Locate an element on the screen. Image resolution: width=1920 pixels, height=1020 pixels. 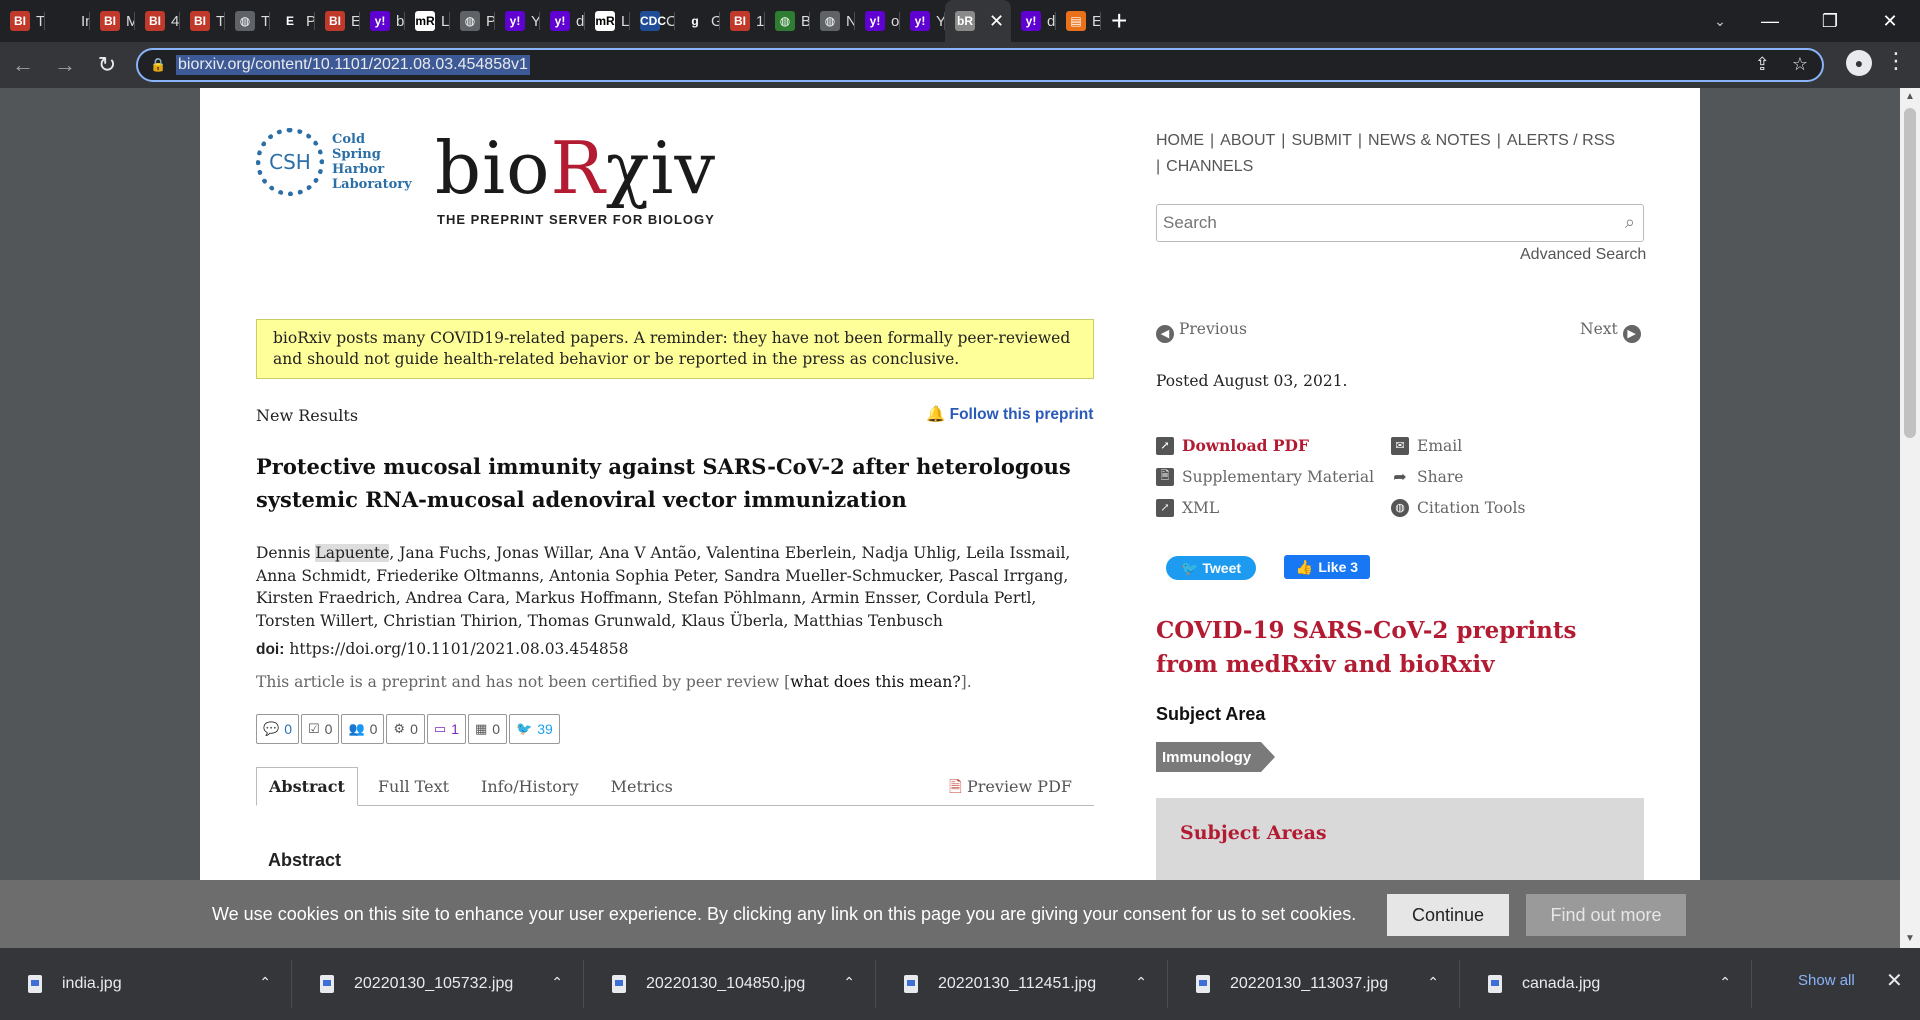
tab-info-history: Info/History is located at coordinates (530, 786).